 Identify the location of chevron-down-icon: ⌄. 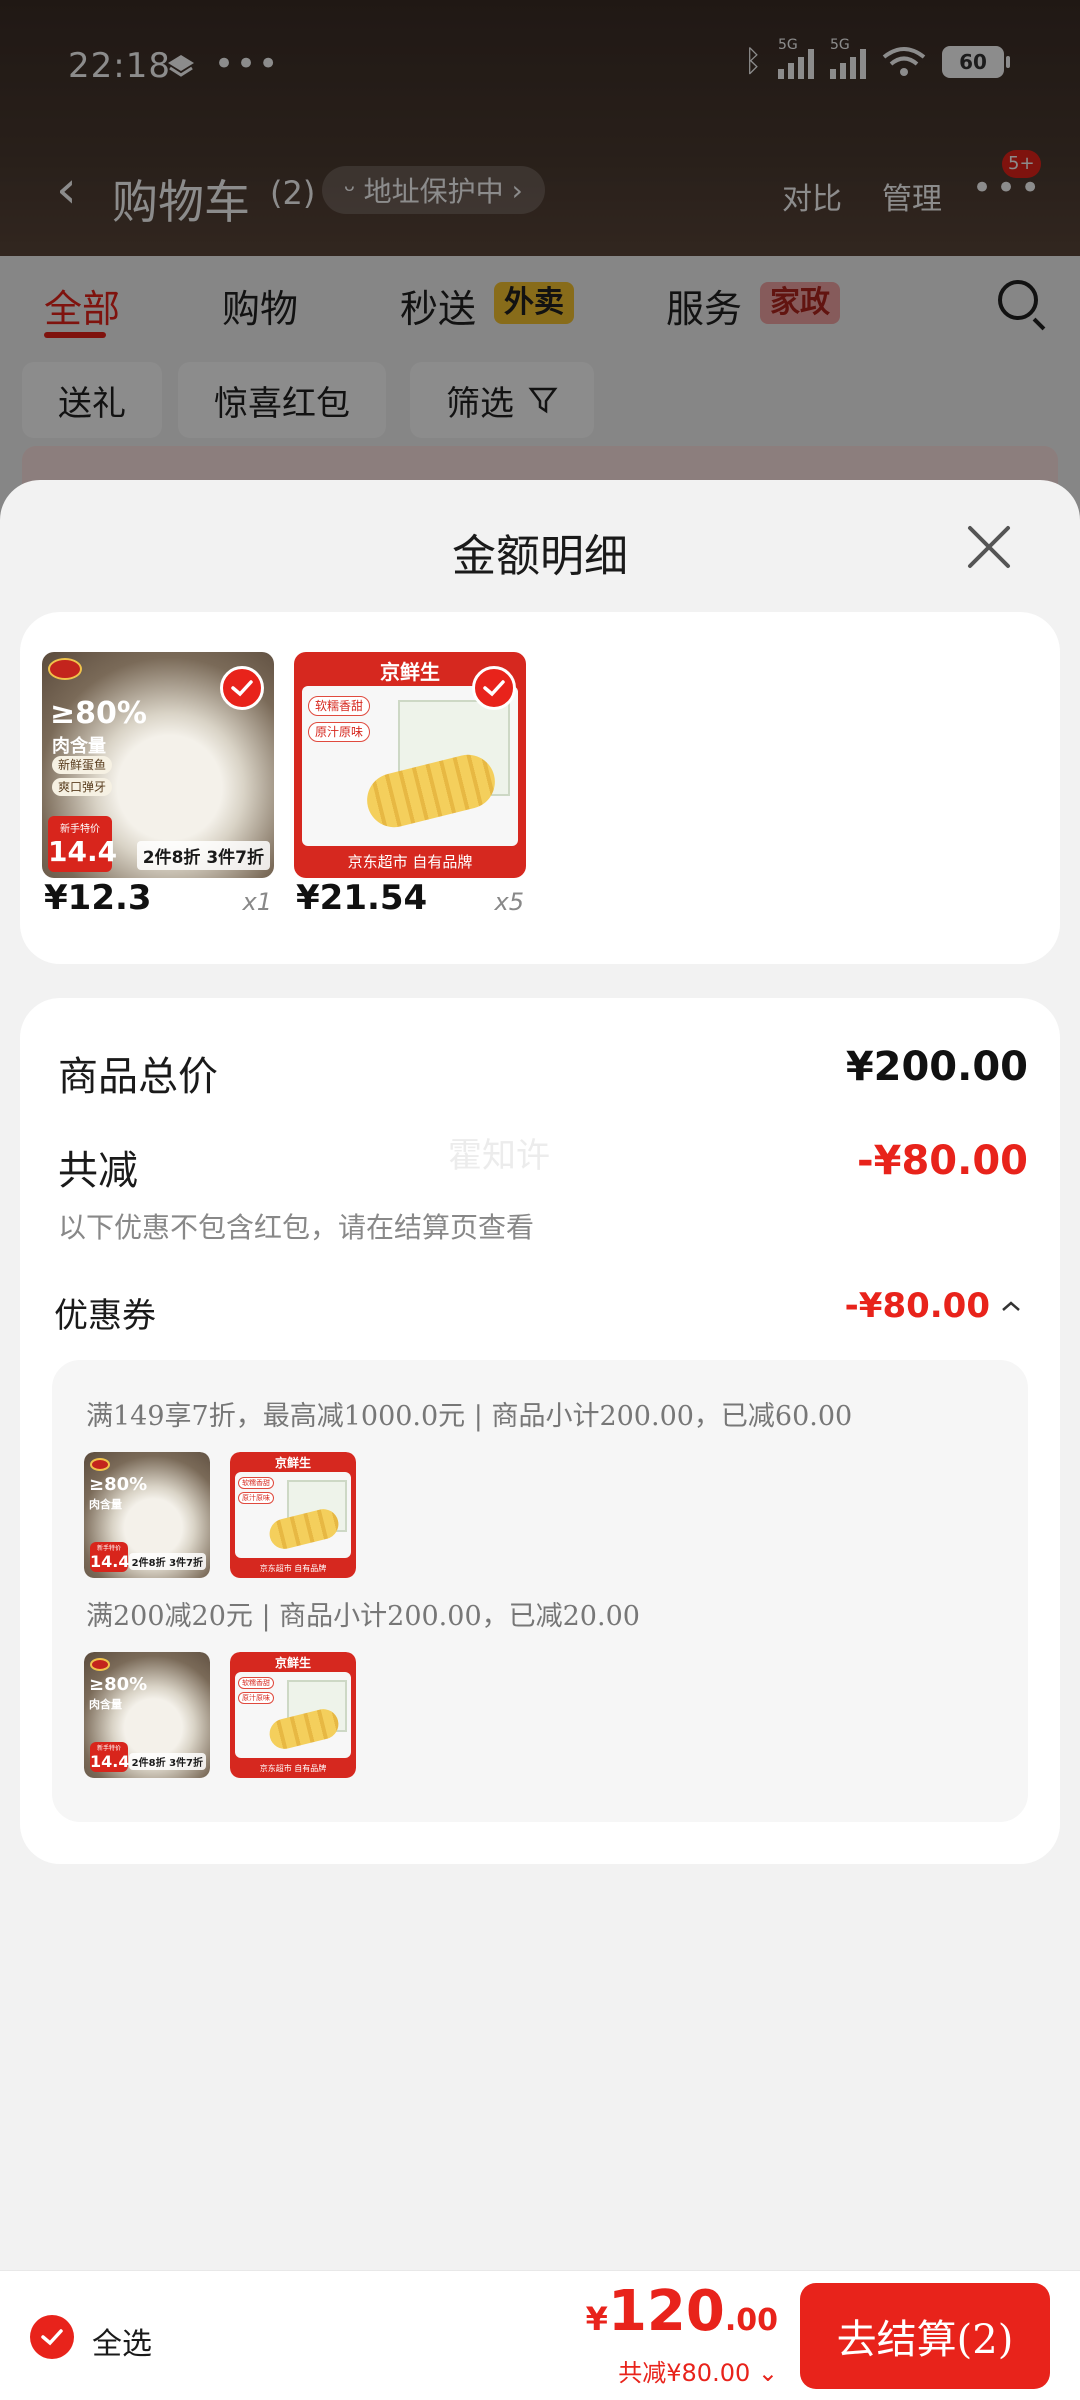
(767, 2373).